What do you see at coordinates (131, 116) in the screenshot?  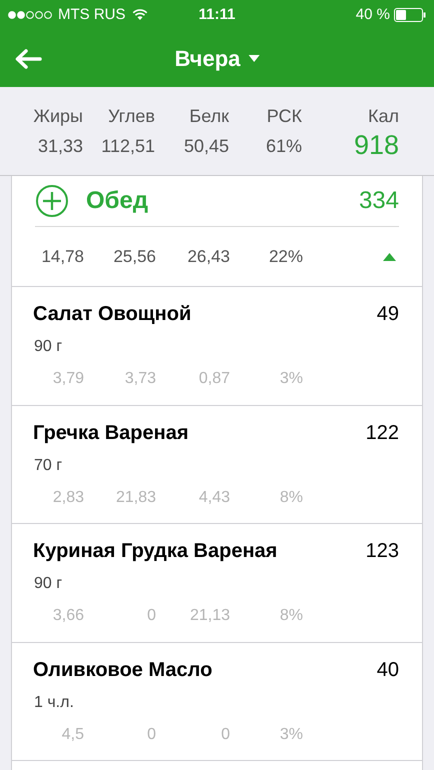 I see `column-label: Углев` at bounding box center [131, 116].